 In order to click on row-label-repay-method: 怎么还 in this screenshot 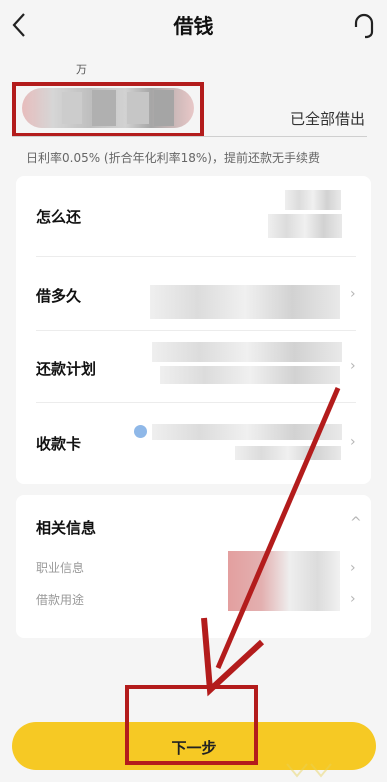, I will do `click(59, 217)`.